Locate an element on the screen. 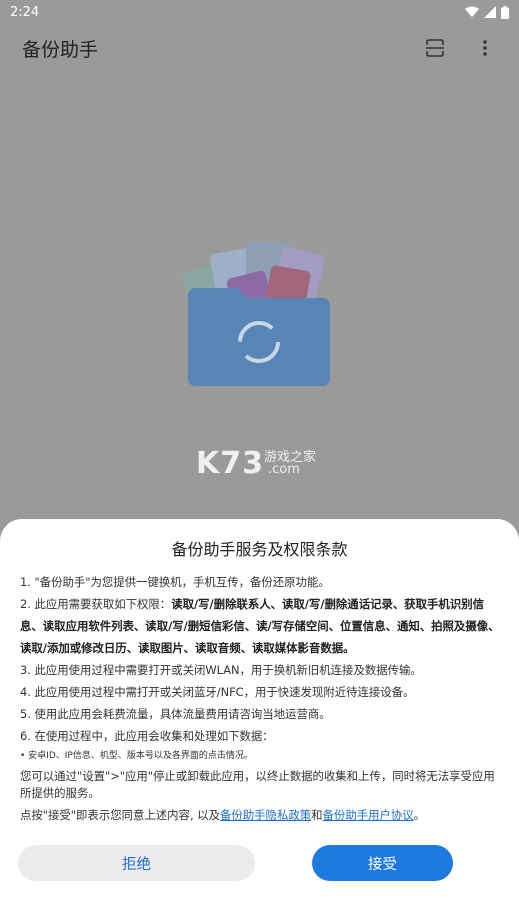  term-6: 6. 在使用过程中，此应用会收集和处理如下数据： is located at coordinates (147, 736).